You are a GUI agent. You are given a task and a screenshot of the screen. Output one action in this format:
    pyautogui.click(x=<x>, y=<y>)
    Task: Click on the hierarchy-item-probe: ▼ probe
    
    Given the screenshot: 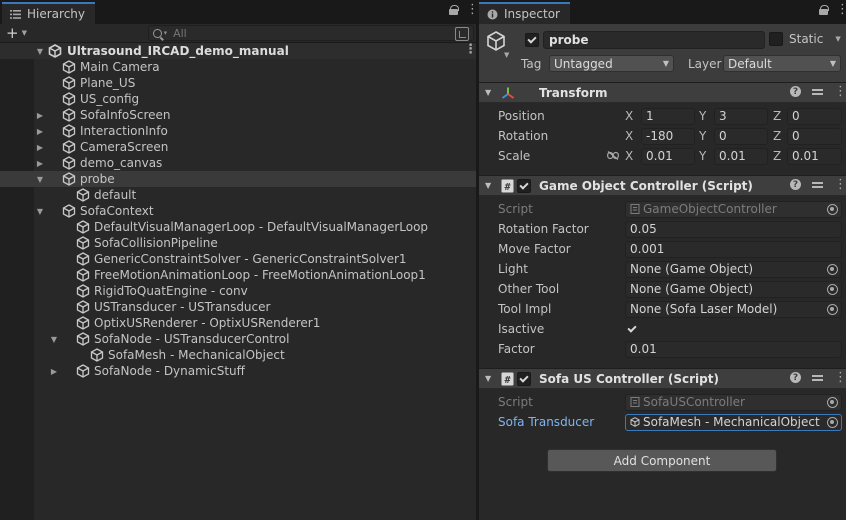 What is the action you would take?
    pyautogui.click(x=238, y=179)
    